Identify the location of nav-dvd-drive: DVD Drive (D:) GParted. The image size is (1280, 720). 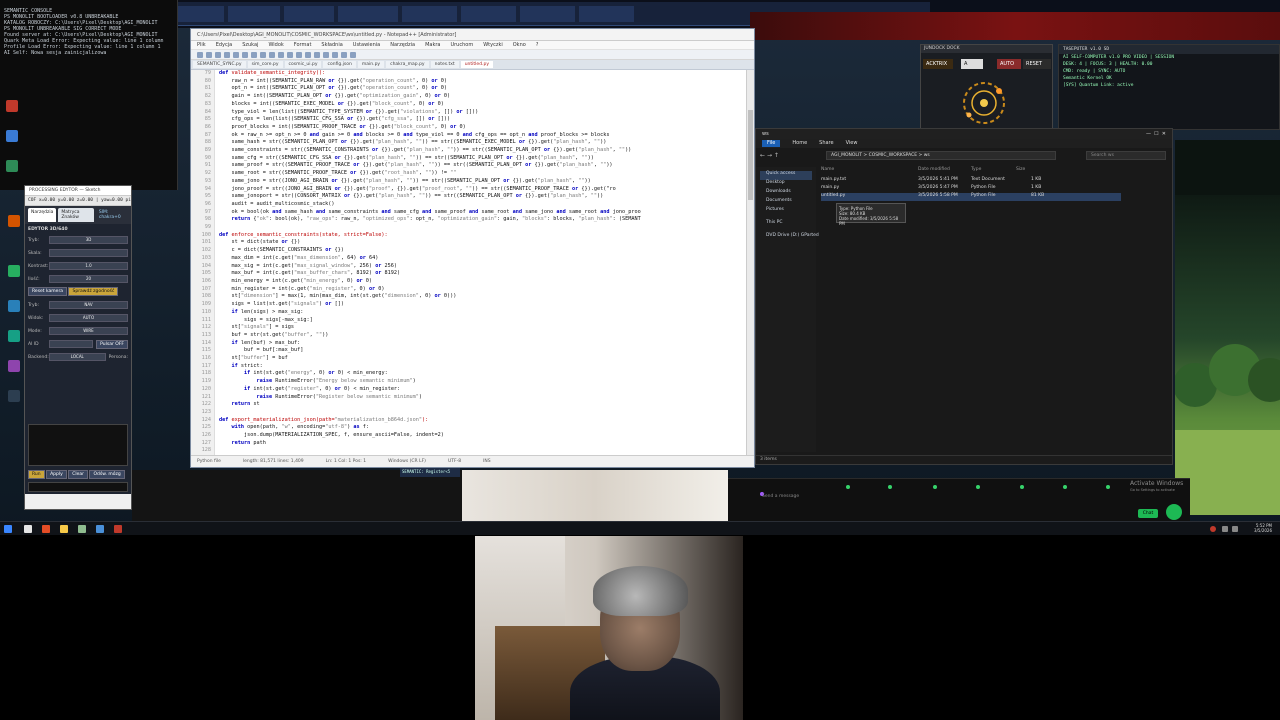
(789, 237).